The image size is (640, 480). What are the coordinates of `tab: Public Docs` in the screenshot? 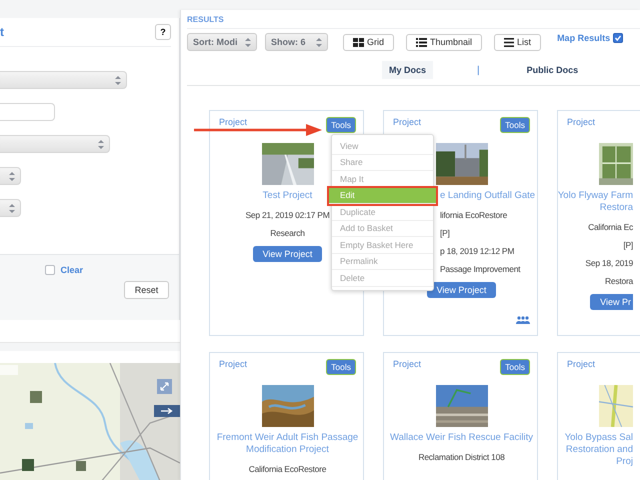 It's located at (553, 70).